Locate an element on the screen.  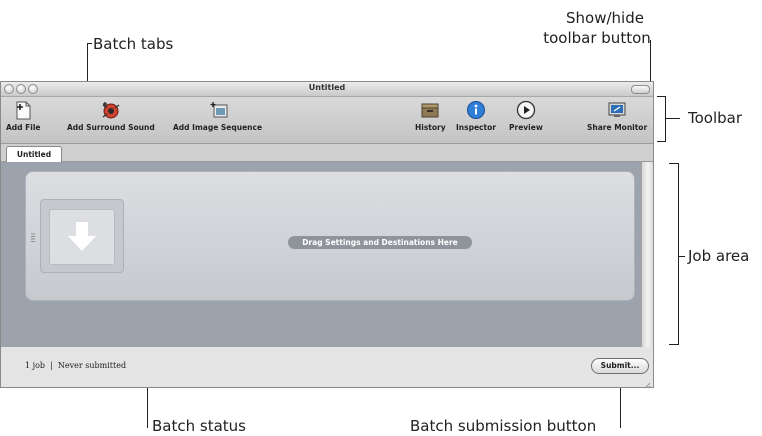
history-icon is located at coordinates (430, 110).